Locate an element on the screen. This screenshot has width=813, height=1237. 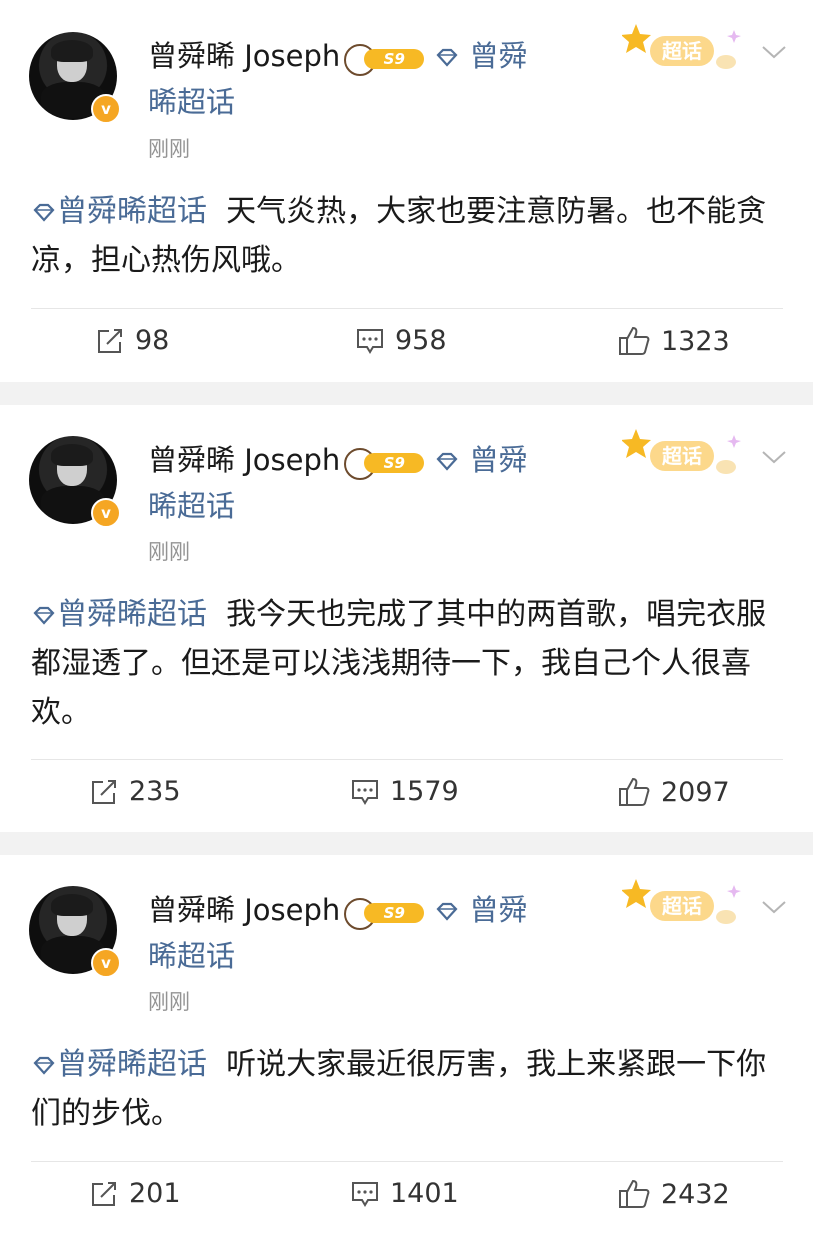
post-body: 曾舜晞超话 天气炎热，大家也要注意防暑。也不能贪凉，担心热伤风哦。 is located at coordinates (407, 236).